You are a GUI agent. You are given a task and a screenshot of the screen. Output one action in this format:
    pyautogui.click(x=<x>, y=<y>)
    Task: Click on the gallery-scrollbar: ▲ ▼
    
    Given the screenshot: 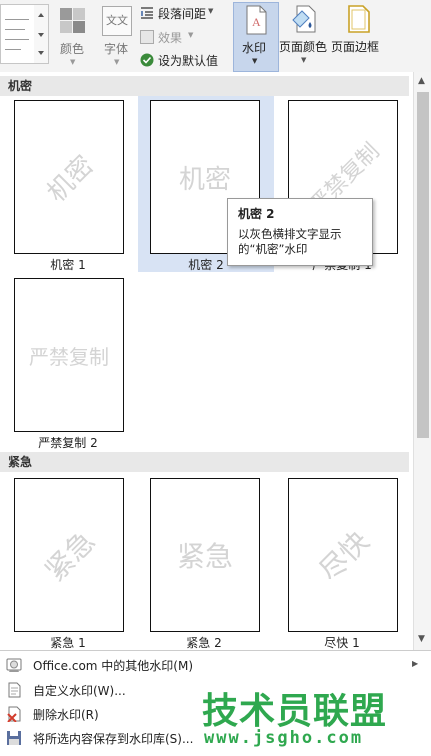 What is the action you would take?
    pyautogui.click(x=422, y=361)
    